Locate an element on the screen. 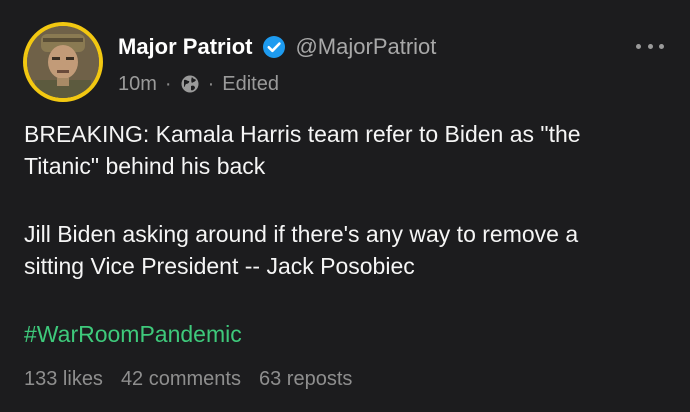 This screenshot has height=412, width=690. post-stats: 133 likes 42 comments 63 reposts is located at coordinates (188, 379).